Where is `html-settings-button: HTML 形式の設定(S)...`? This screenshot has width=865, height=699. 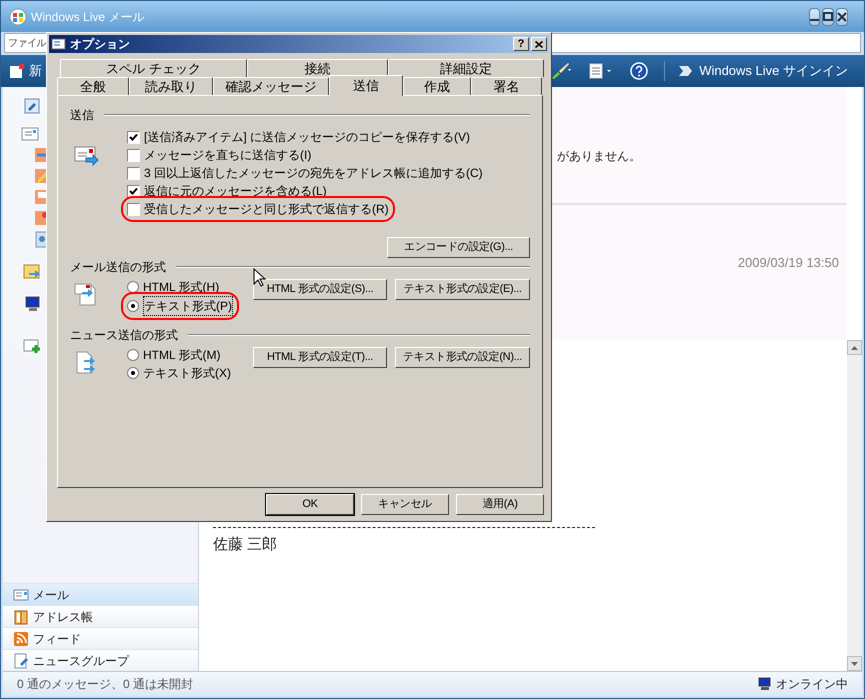
html-settings-button: HTML 形式の設定(S)... is located at coordinates (320, 289).